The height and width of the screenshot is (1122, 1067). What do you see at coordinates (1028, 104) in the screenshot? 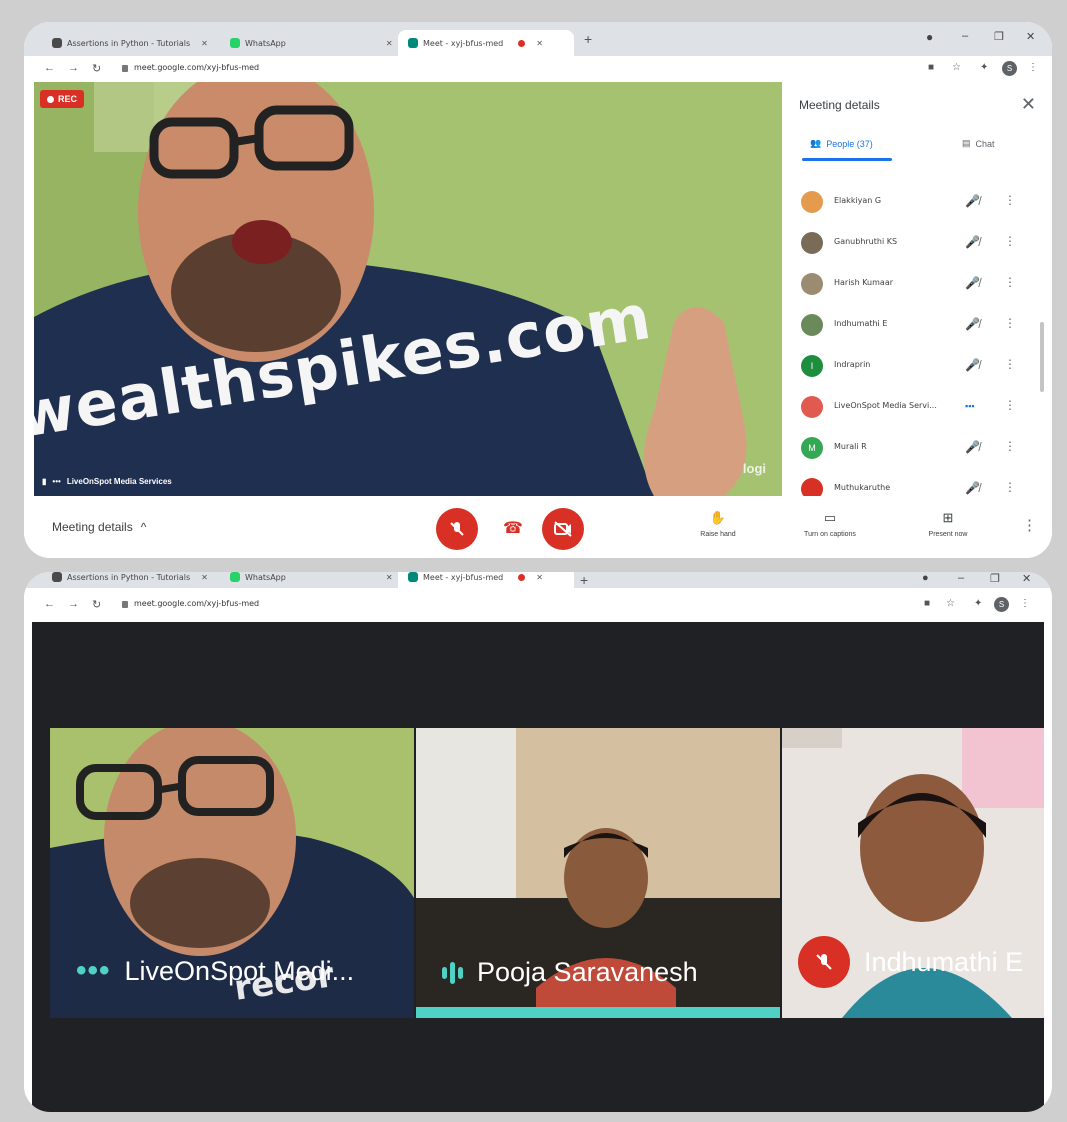
I see `close-panel-icon: ✕` at bounding box center [1028, 104].